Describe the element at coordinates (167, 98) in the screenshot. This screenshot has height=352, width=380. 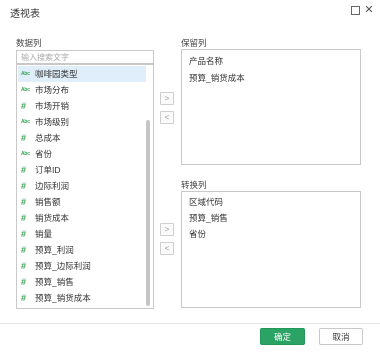
I see `move-to-keep-button: >` at that location.